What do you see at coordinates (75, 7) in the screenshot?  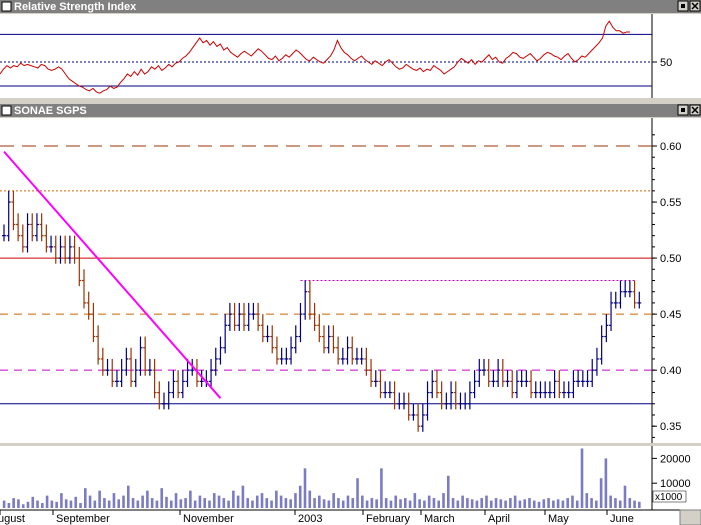 I see `rsi-title: Relative Strength Index` at bounding box center [75, 7].